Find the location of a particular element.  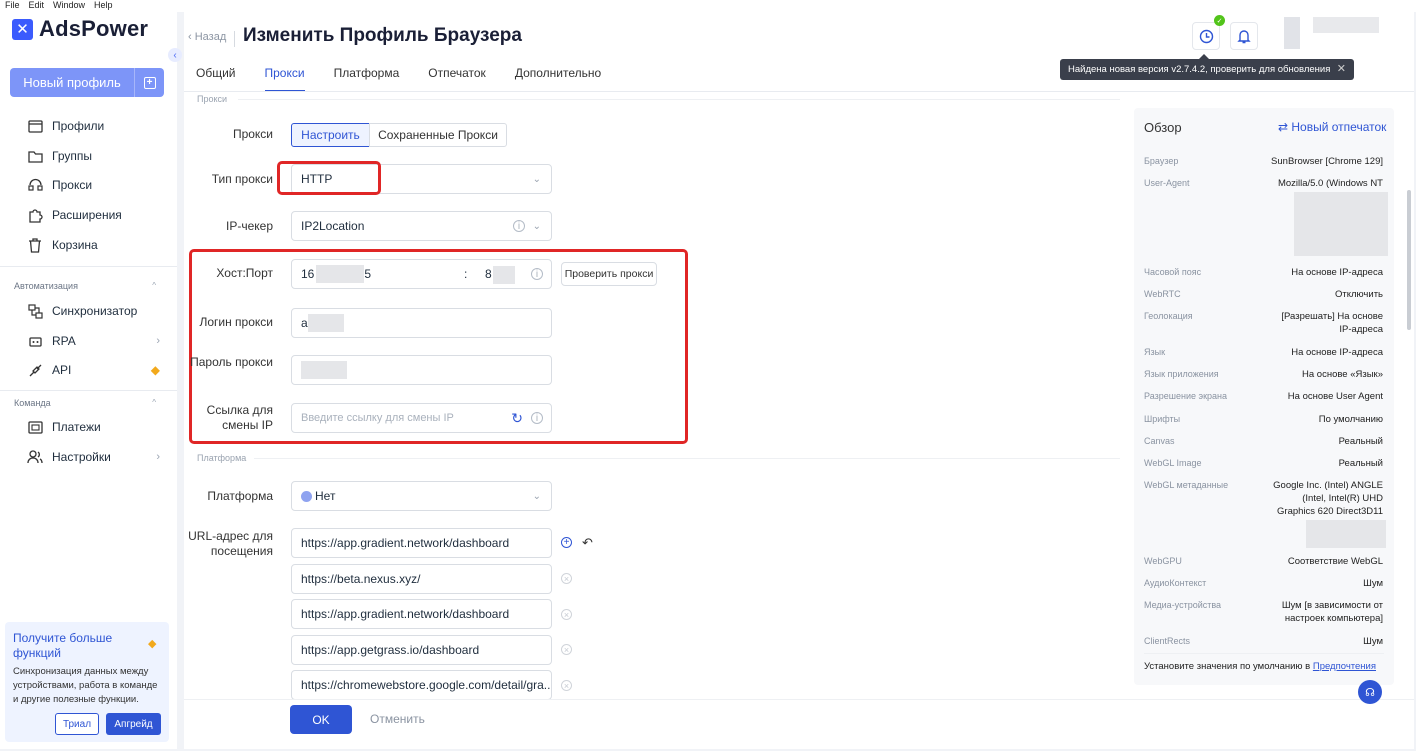

sync-icon is located at coordinates (35, 311).